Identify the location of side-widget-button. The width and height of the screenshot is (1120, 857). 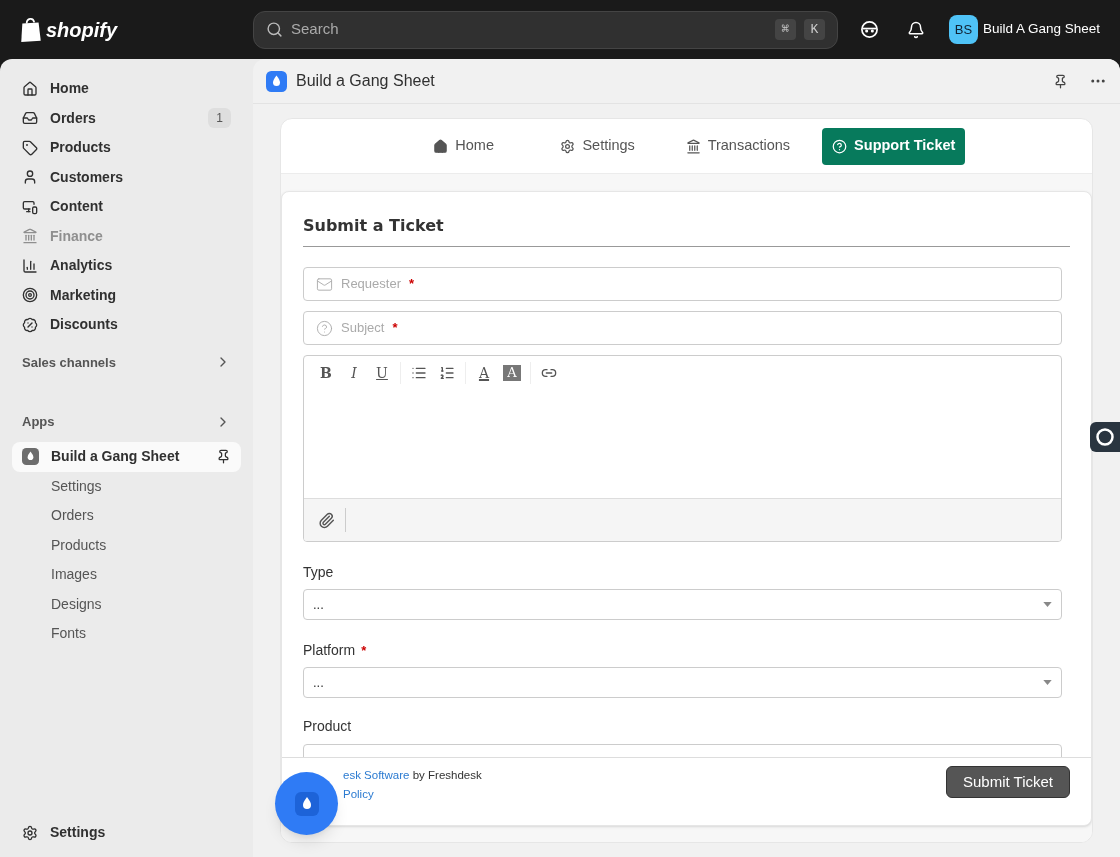
(1105, 437).